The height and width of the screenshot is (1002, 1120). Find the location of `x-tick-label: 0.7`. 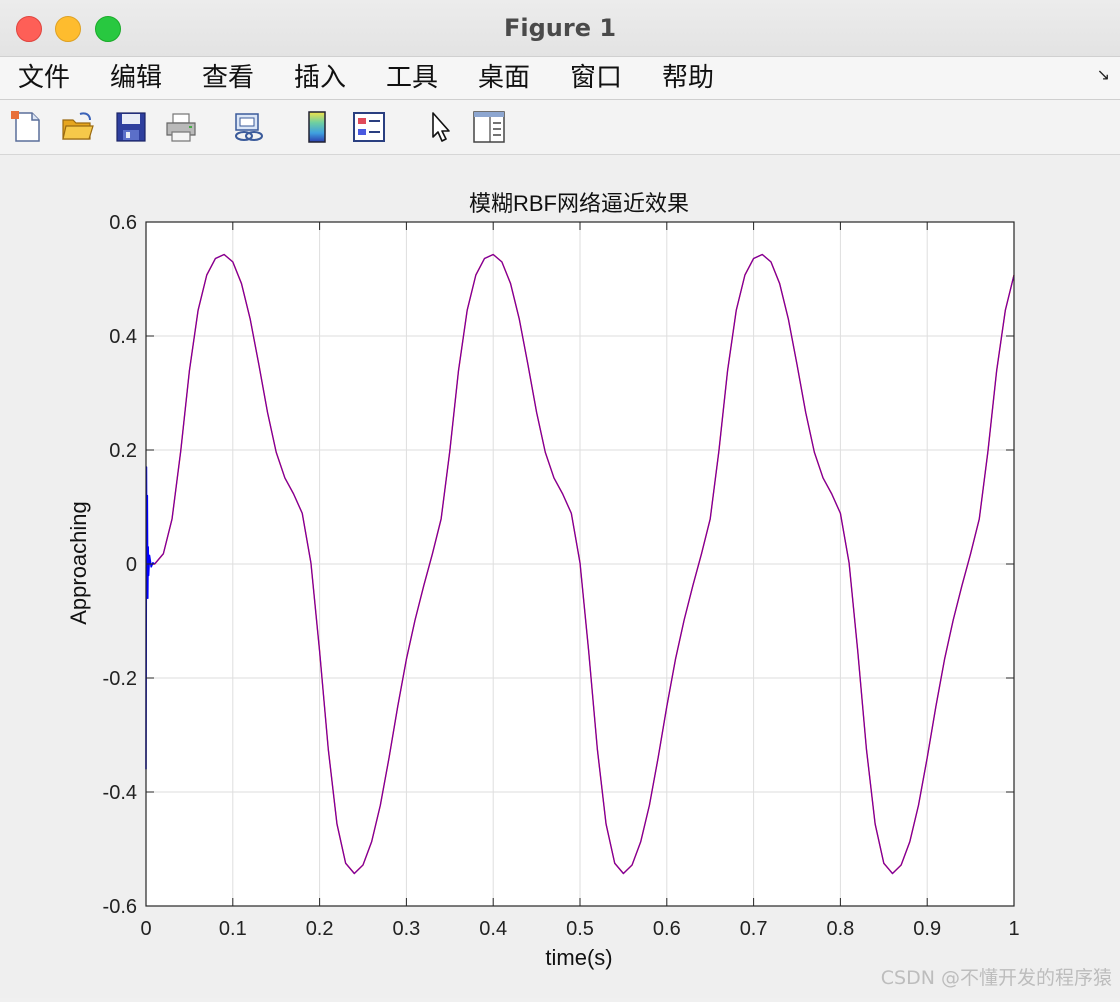

x-tick-label: 0.7 is located at coordinates (754, 929).